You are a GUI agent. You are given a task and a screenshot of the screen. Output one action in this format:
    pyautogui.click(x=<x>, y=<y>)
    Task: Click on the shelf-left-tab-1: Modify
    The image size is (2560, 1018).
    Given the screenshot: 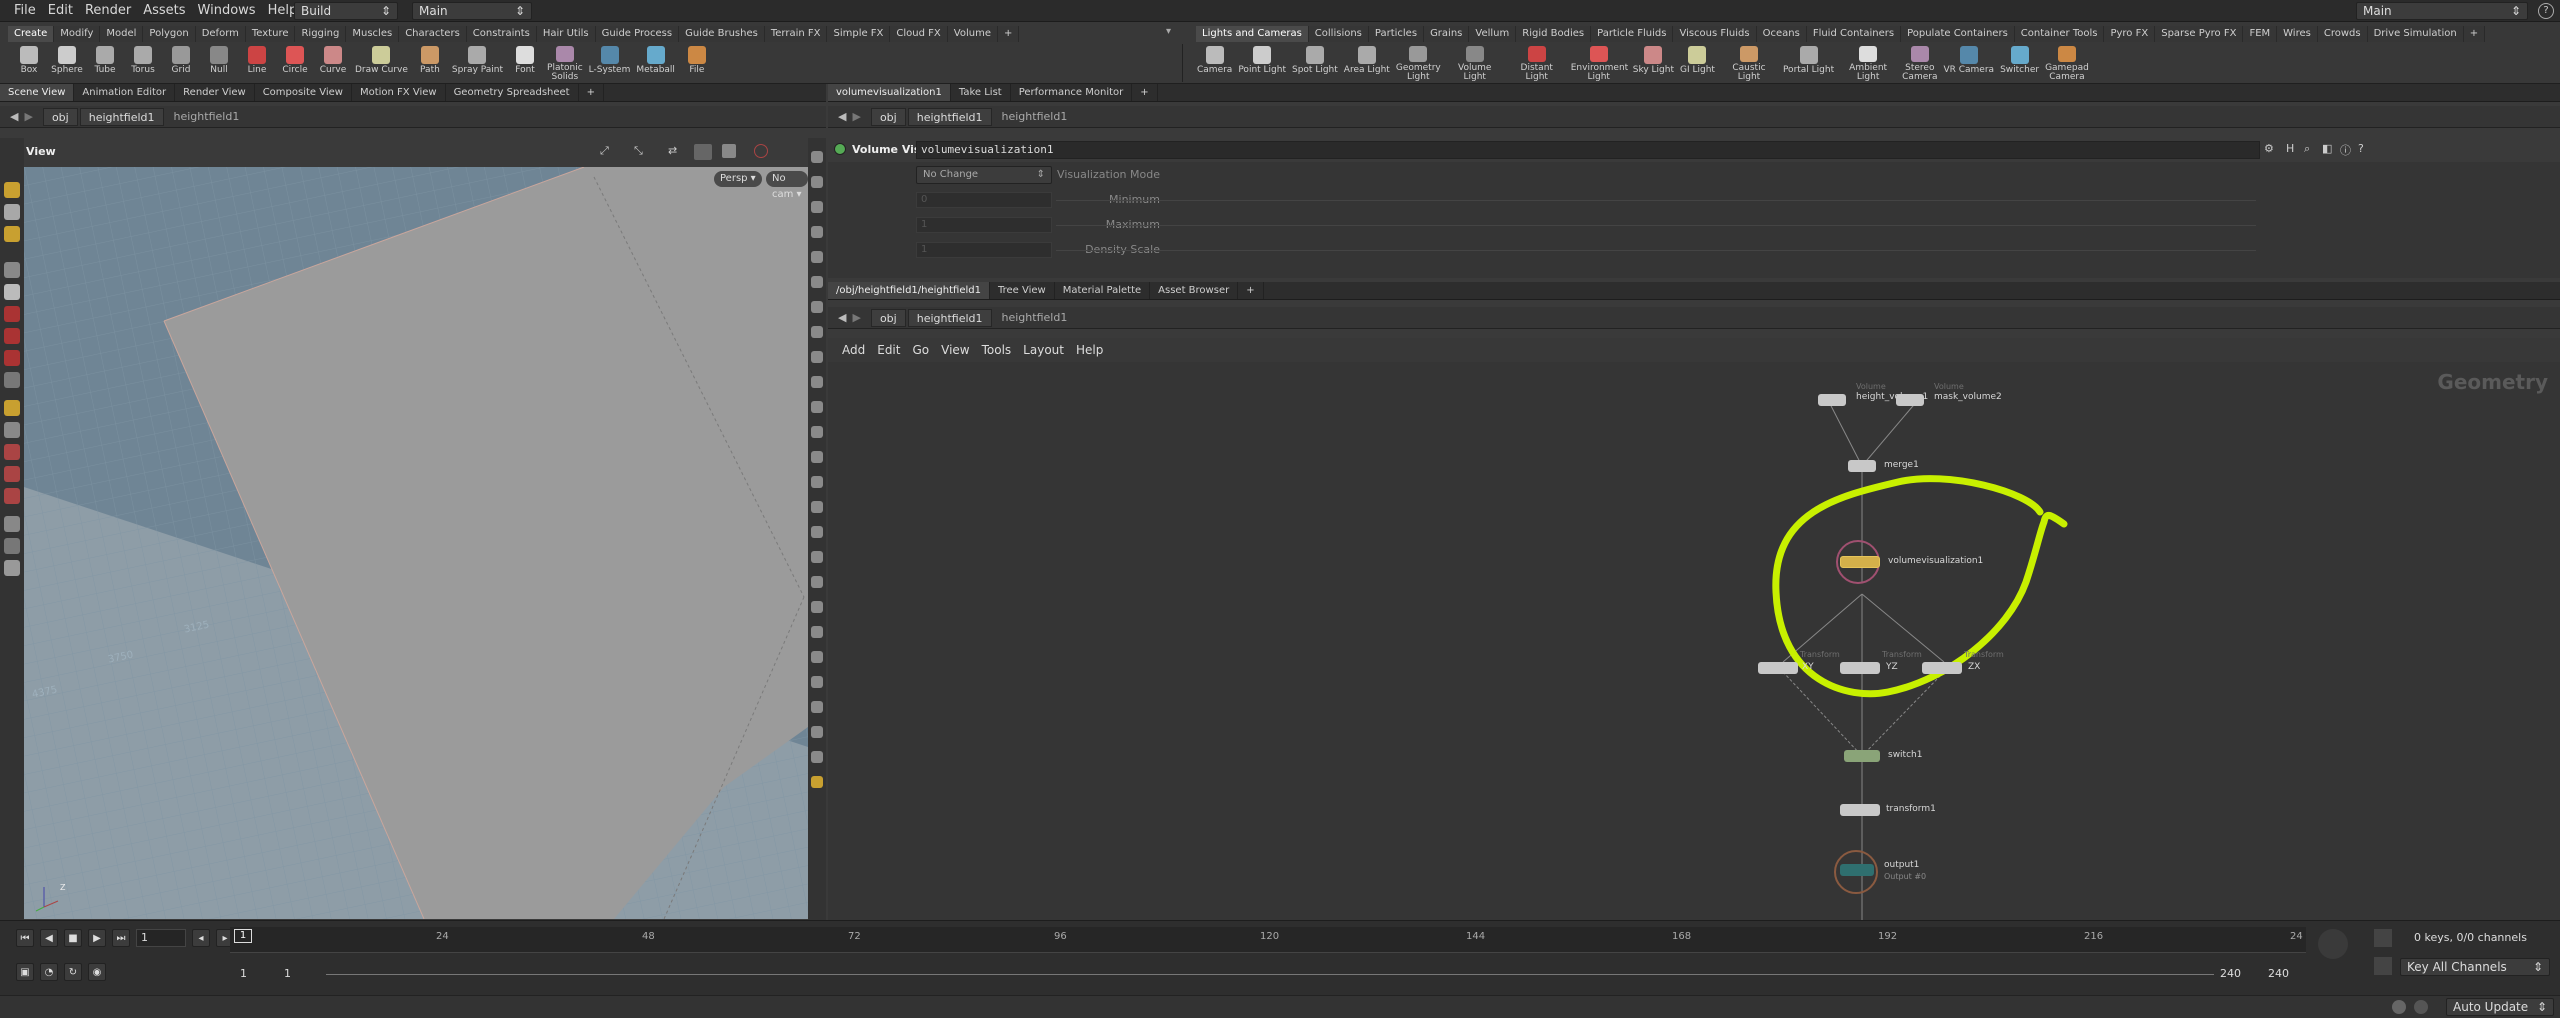 What is the action you would take?
    pyautogui.click(x=77, y=34)
    